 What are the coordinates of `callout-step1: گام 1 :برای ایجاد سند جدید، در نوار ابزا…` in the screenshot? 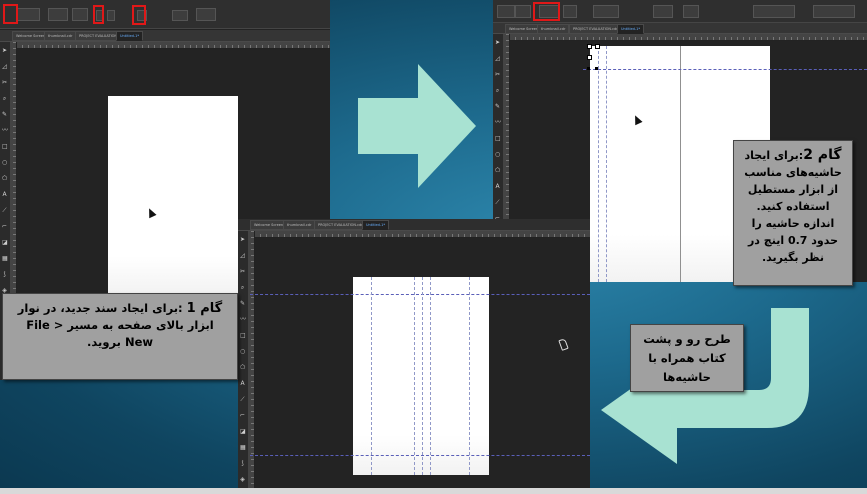 It's located at (120, 336).